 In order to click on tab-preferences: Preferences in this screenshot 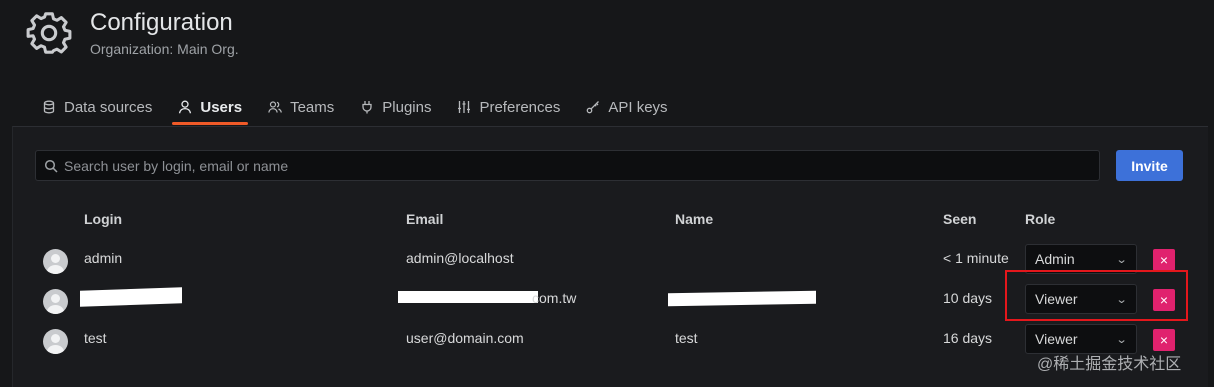, I will do `click(508, 107)`.